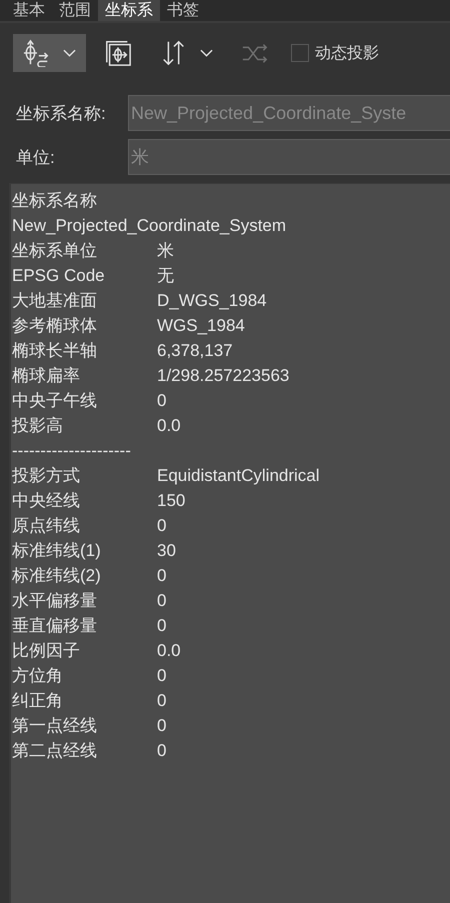  Describe the element at coordinates (201, 326) in the screenshot. I see `property-value: WGS_1984` at that location.